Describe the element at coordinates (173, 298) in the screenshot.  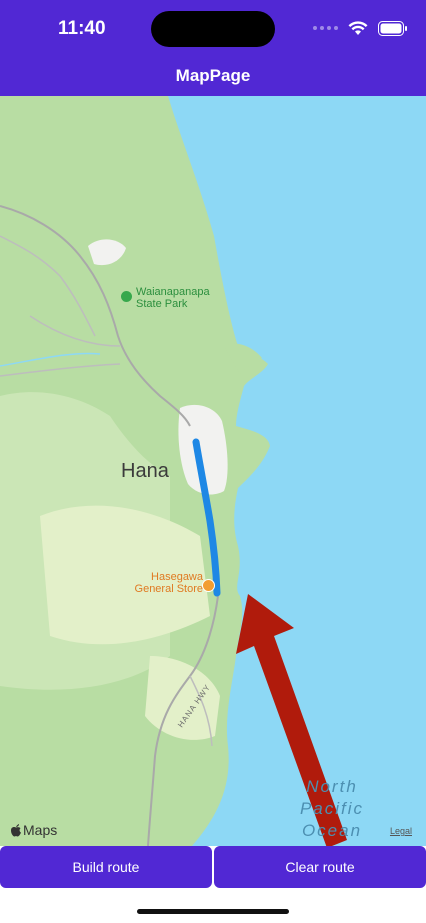
I see `park-label: Waianapanapa State Park` at that location.